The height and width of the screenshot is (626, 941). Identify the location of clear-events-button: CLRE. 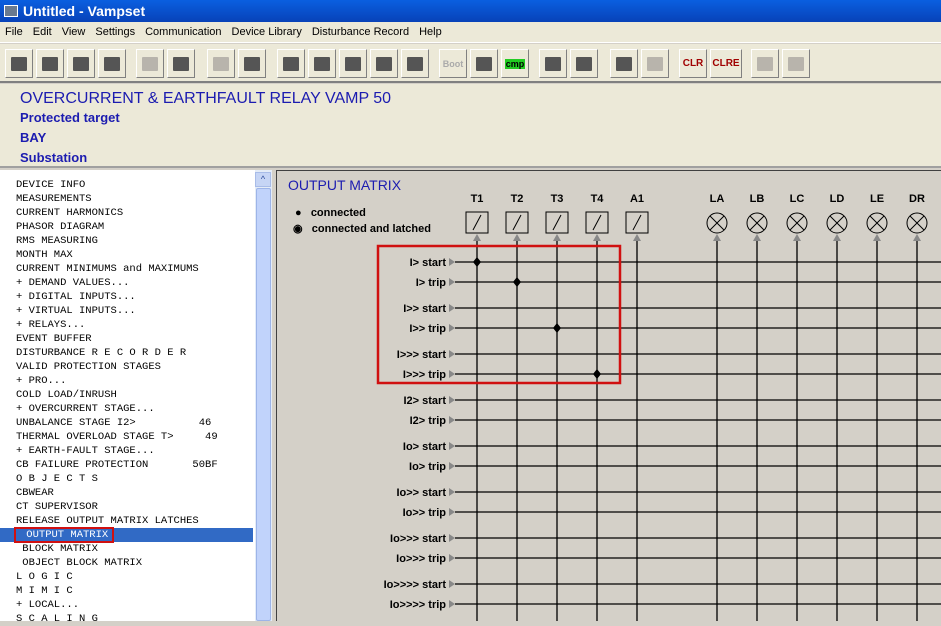
(726, 63).